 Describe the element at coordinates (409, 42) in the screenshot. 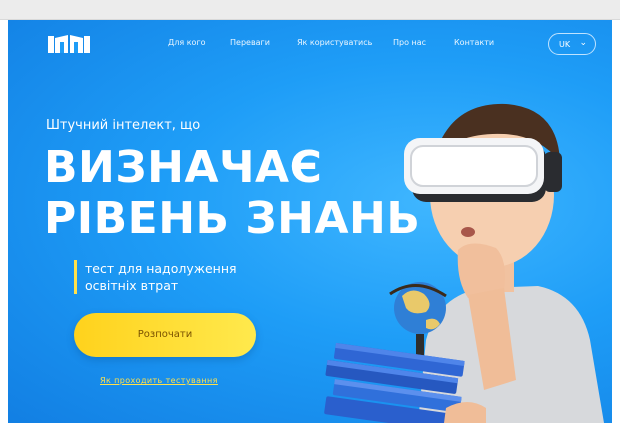

I see `nav-link-about: Про нас` at that location.